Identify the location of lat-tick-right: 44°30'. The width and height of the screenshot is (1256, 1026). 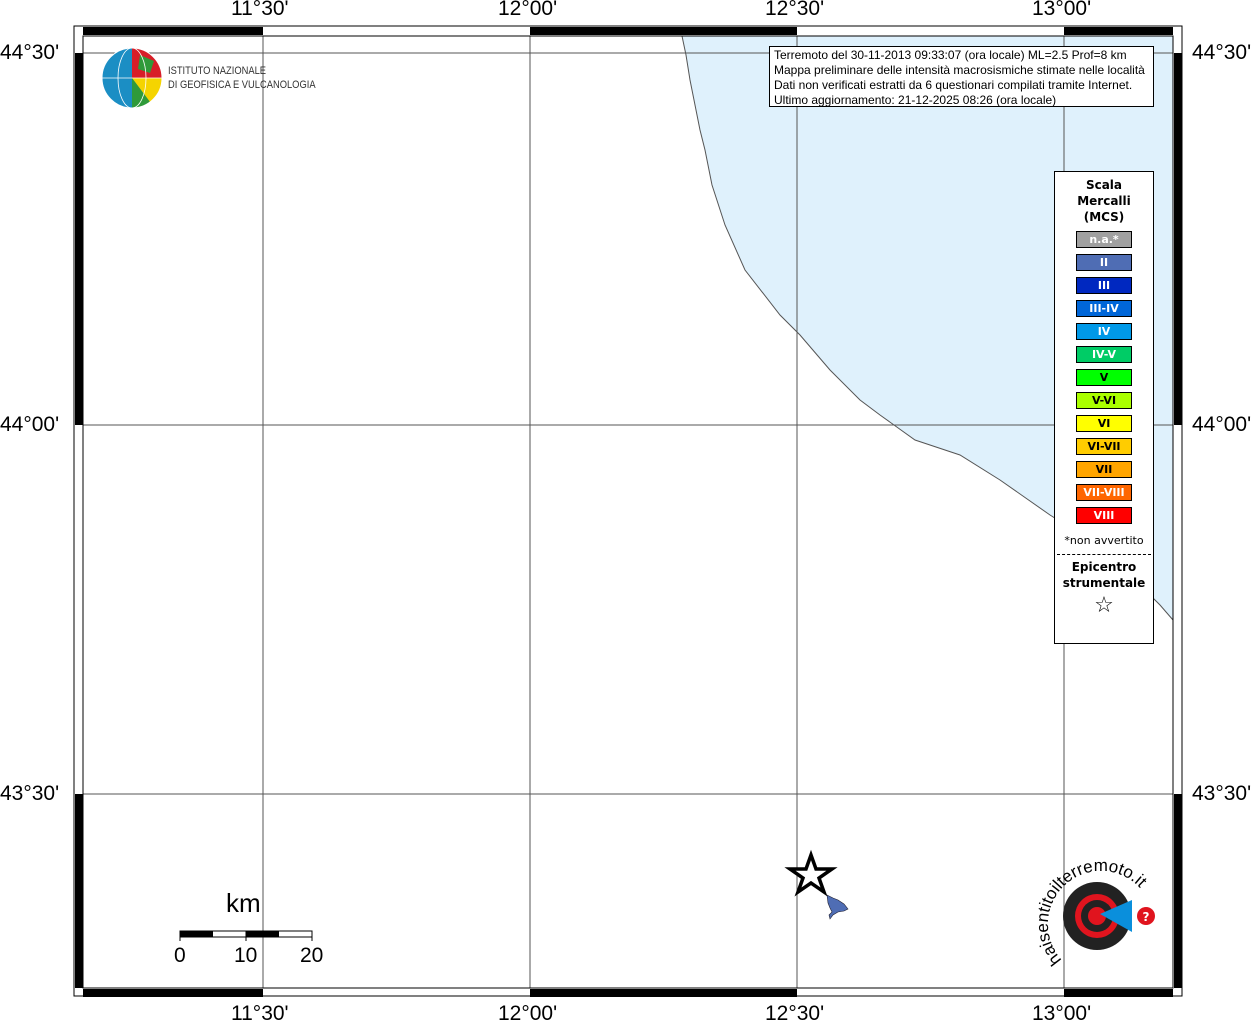
(1222, 52).